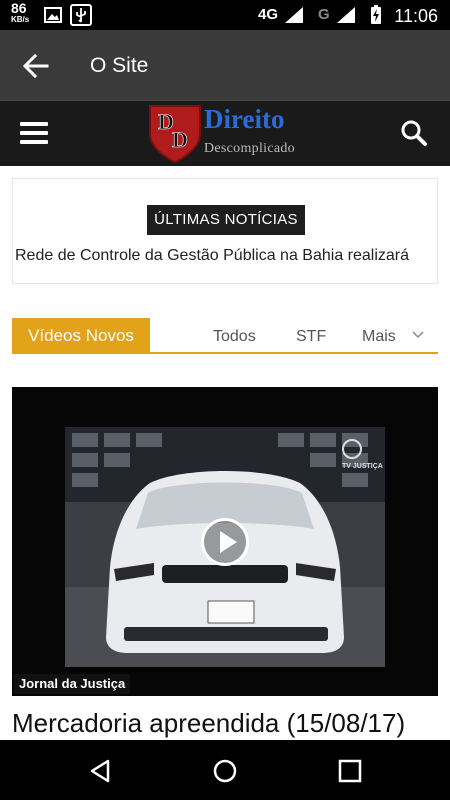 The height and width of the screenshot is (800, 450). Describe the element at coordinates (225, 15) in the screenshot. I see `status-bar: 86 KB/s 4G G 11:06` at that location.